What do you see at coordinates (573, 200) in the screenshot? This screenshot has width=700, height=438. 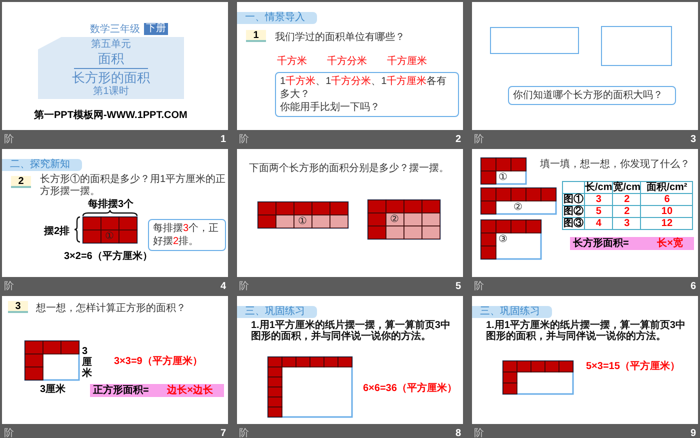 I see `table-cell: 图①` at bounding box center [573, 200].